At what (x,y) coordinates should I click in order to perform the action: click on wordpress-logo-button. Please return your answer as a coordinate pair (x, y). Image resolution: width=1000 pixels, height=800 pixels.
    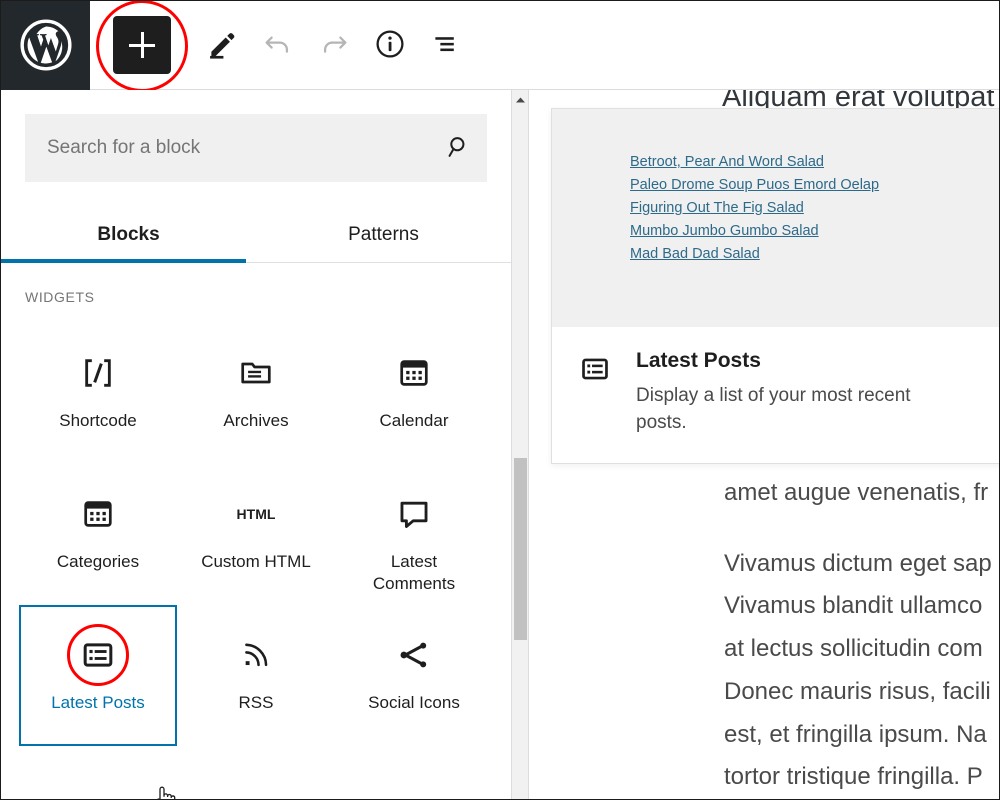
    Looking at the image, I should click on (45, 45).